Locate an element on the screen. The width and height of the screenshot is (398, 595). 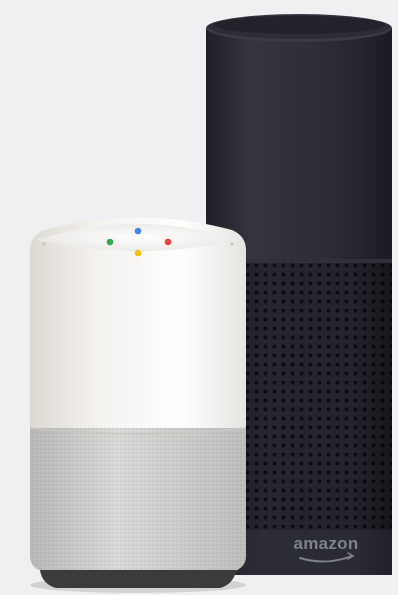
red-light-icon is located at coordinates (168, 242).